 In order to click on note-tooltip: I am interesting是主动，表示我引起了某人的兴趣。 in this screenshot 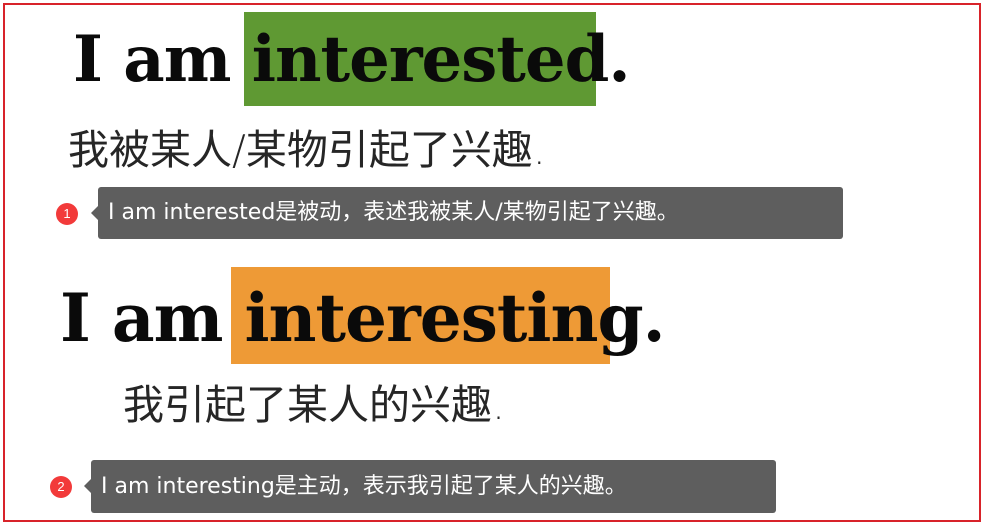, I will do `click(430, 486)`.